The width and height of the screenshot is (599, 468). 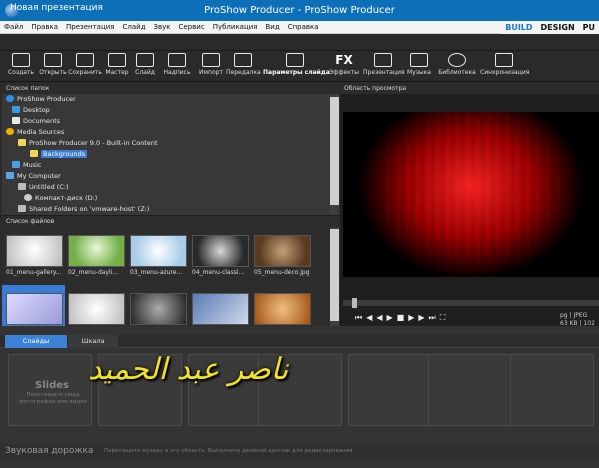 I want to click on show-label: Презентация, so click(x=384, y=72).